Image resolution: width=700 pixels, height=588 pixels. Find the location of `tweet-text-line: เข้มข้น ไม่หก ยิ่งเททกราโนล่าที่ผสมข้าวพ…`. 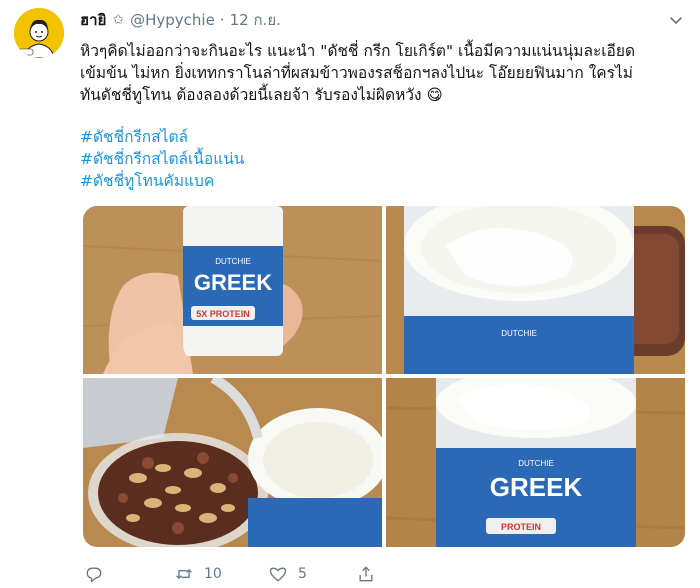

tweet-text-line: เข้มข้น ไม่หก ยิ่งเททกราโนล่าที่ผสมข้าวพ… is located at coordinates (356, 73).